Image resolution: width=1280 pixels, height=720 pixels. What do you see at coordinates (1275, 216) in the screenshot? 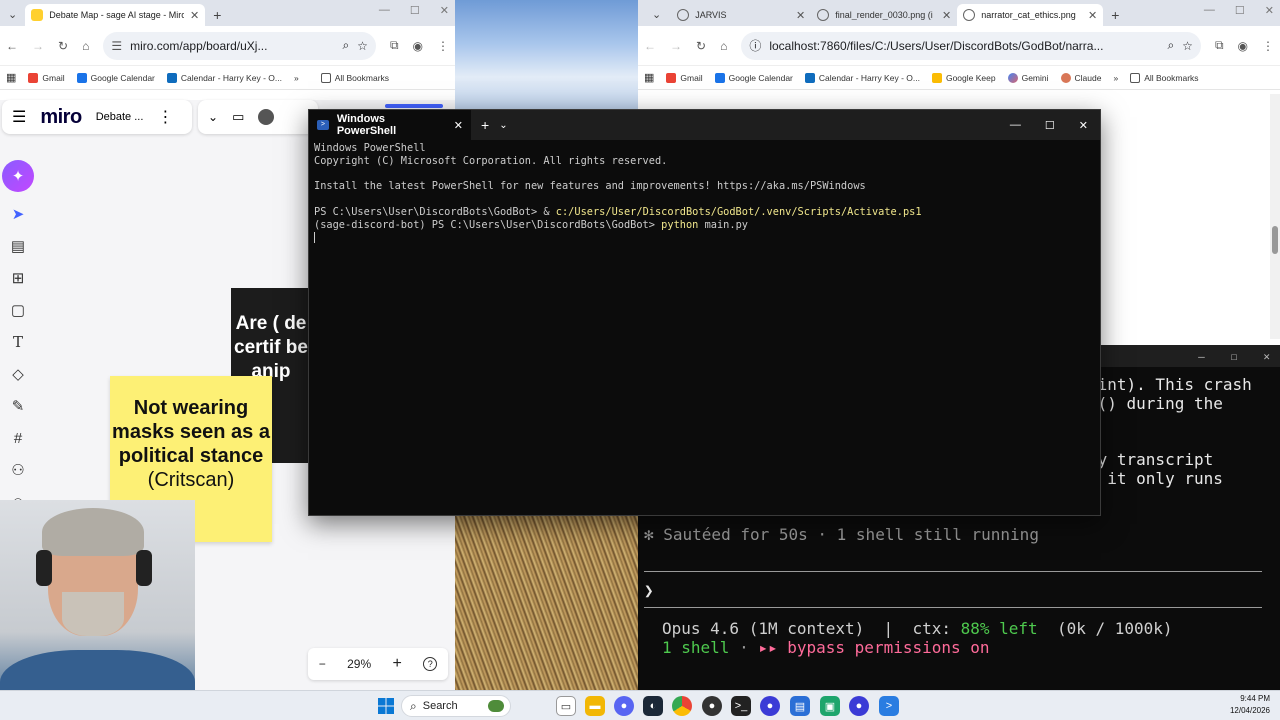
I see `page-scrollbar` at bounding box center [1275, 216].